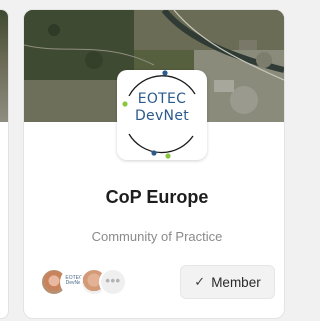 Image resolution: width=320 pixels, height=321 pixels. Describe the element at coordinates (200, 281) in the screenshot. I see `check-icon: ✓` at that location.